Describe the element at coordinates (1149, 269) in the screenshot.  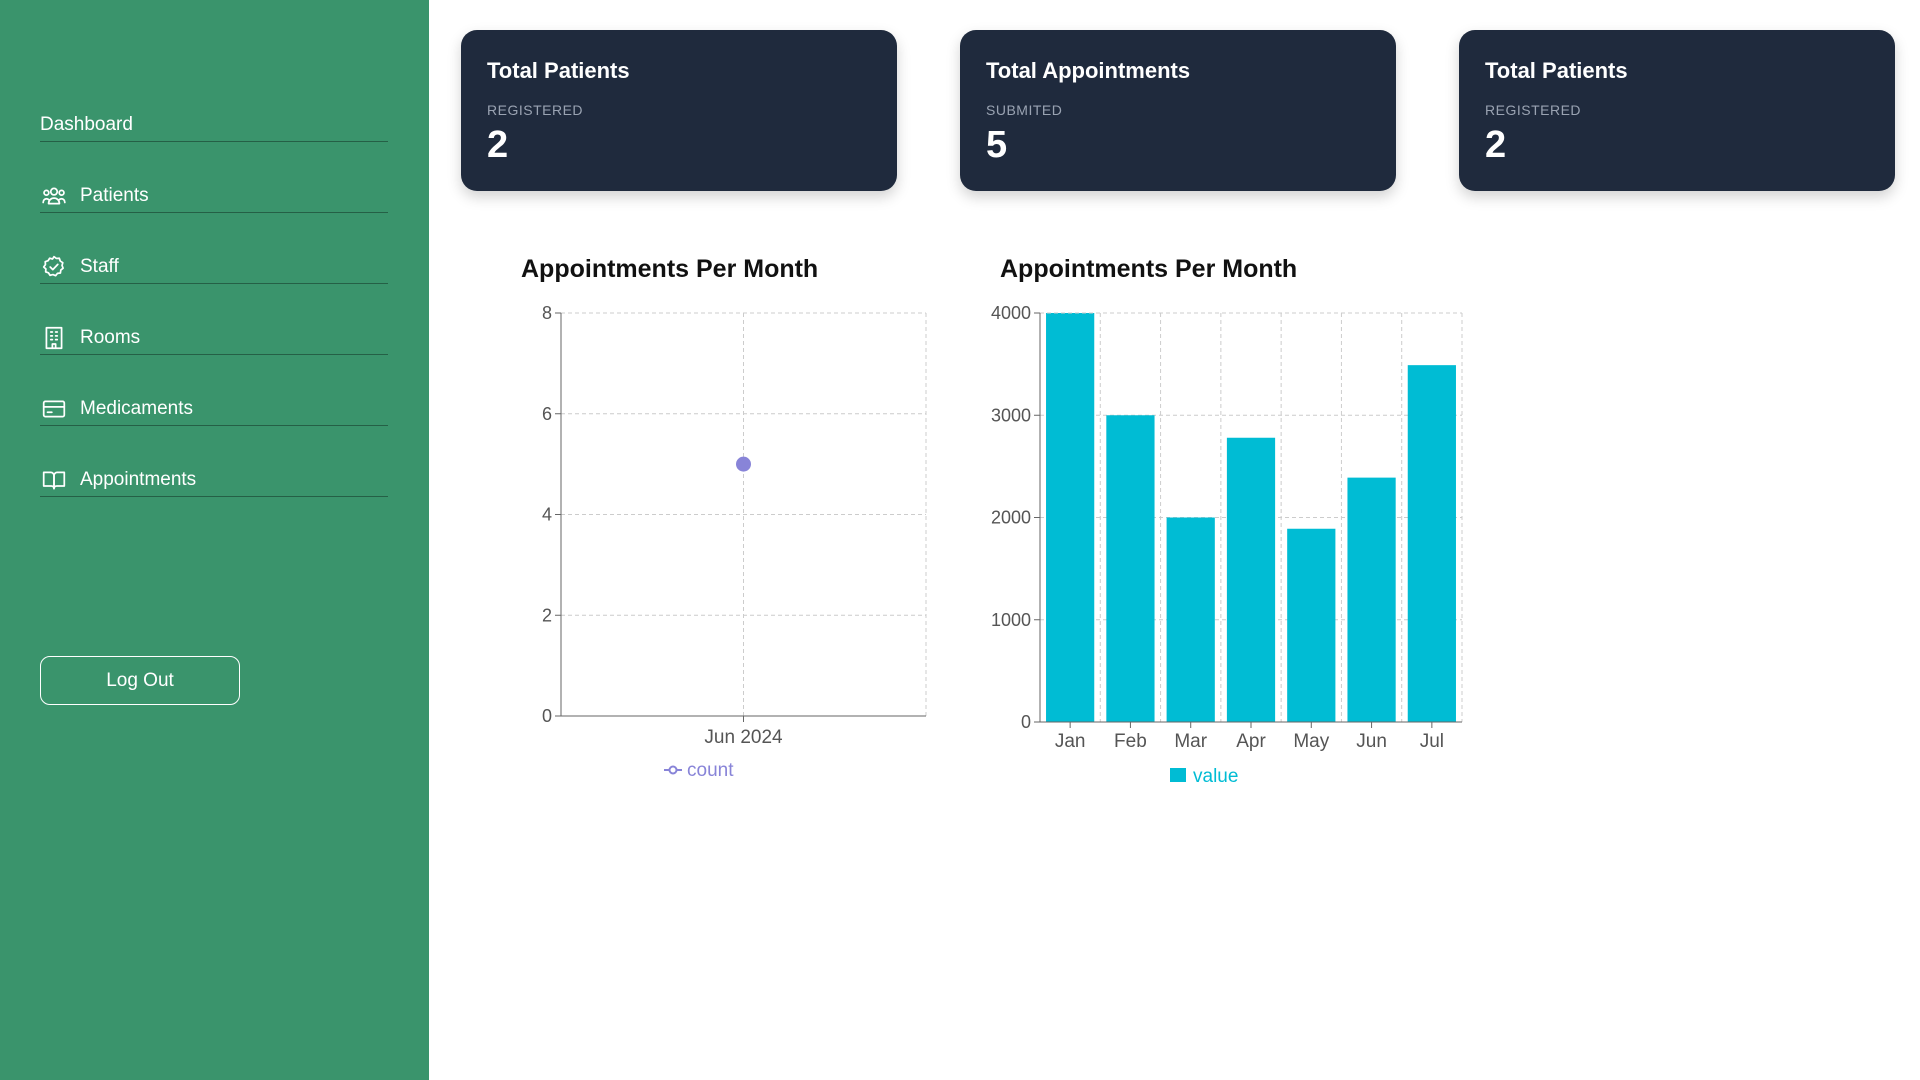
I see `bar-chart-title: Appointments Per Month` at that location.